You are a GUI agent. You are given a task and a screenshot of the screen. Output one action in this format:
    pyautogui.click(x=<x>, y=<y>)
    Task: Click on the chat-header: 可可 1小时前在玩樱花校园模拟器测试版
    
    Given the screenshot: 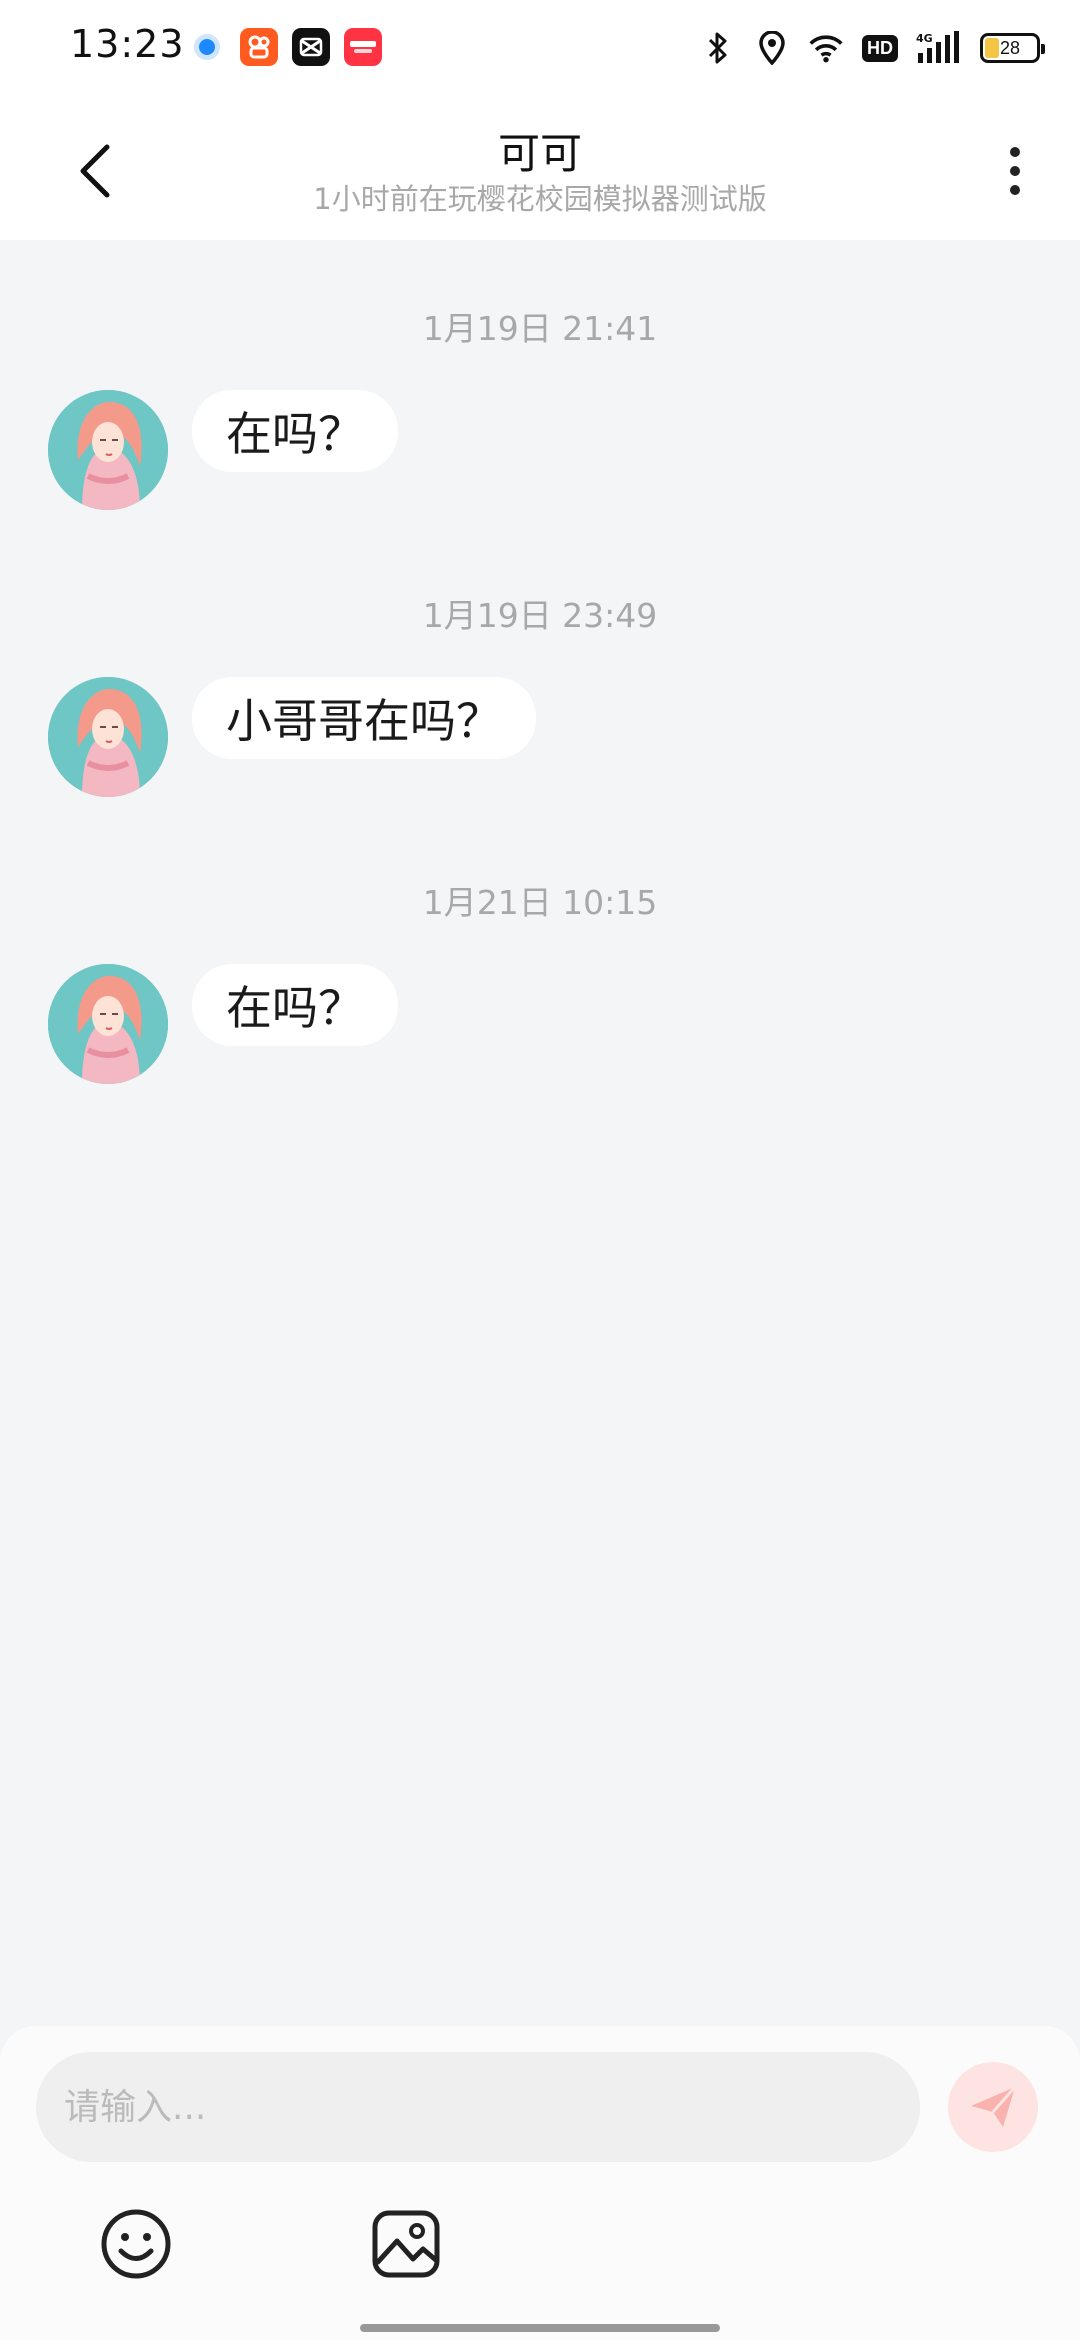 What is the action you would take?
    pyautogui.click(x=540, y=168)
    